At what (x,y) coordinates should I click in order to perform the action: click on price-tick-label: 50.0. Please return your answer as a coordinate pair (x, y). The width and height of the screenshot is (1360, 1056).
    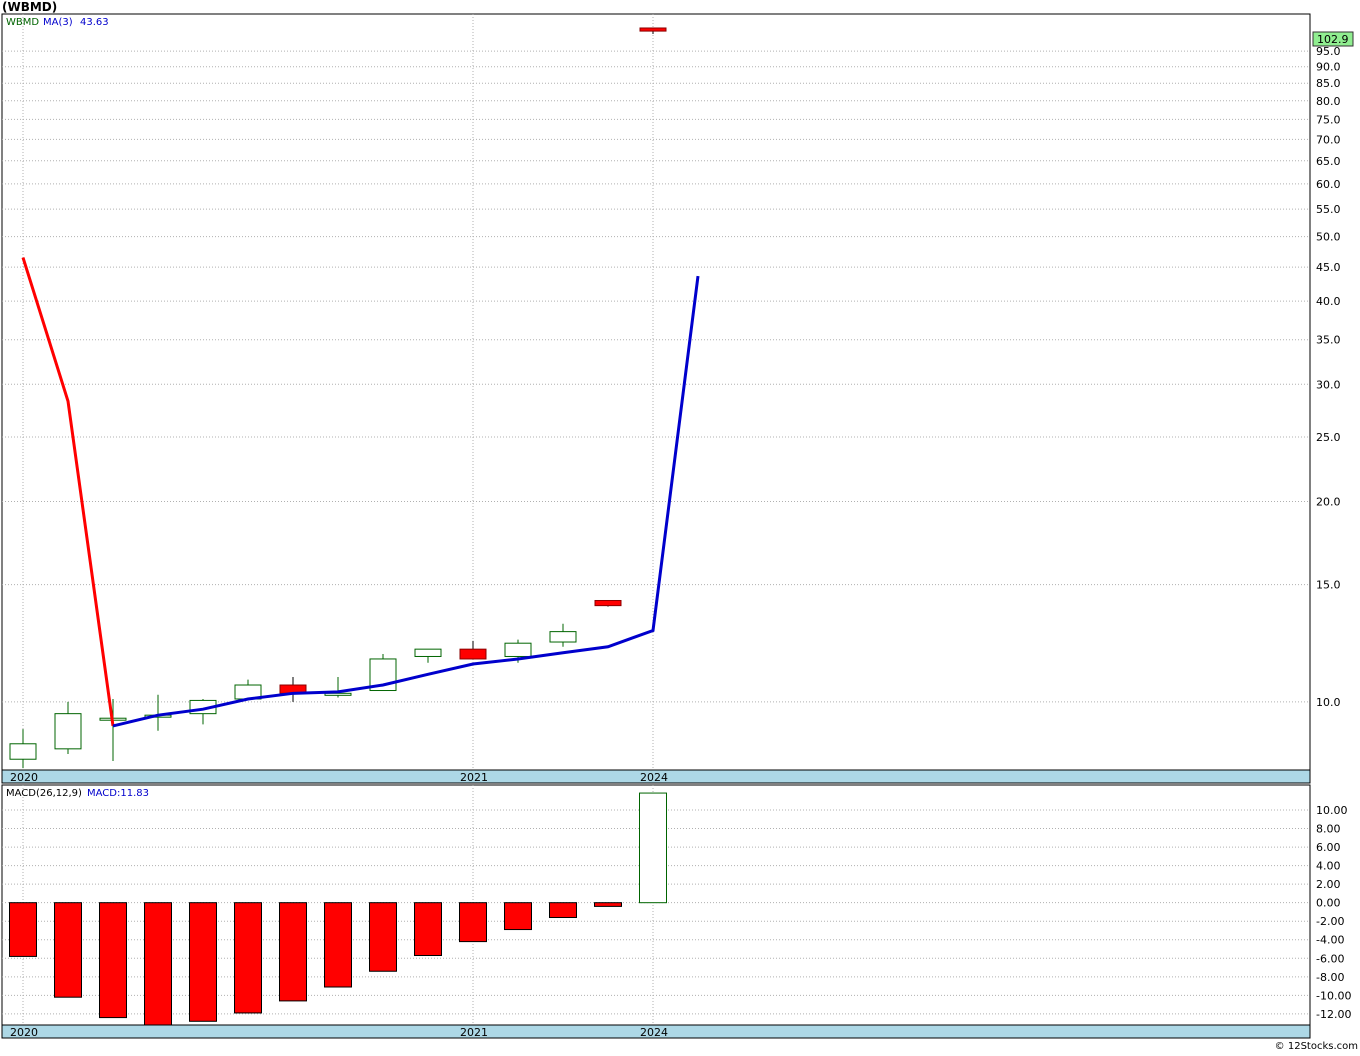
    Looking at the image, I should click on (1328, 237).